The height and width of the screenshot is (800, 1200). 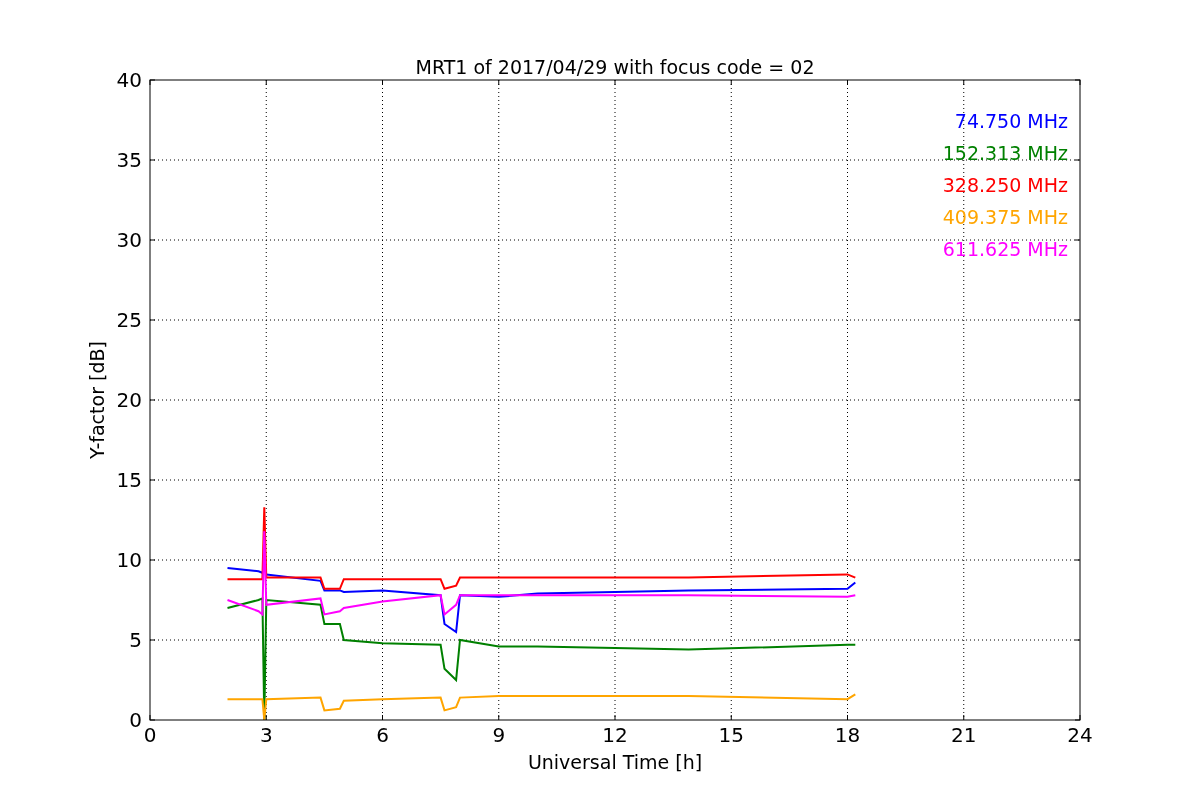 What do you see at coordinates (135, 720) in the screenshot?
I see `y-tick-label: 0` at bounding box center [135, 720].